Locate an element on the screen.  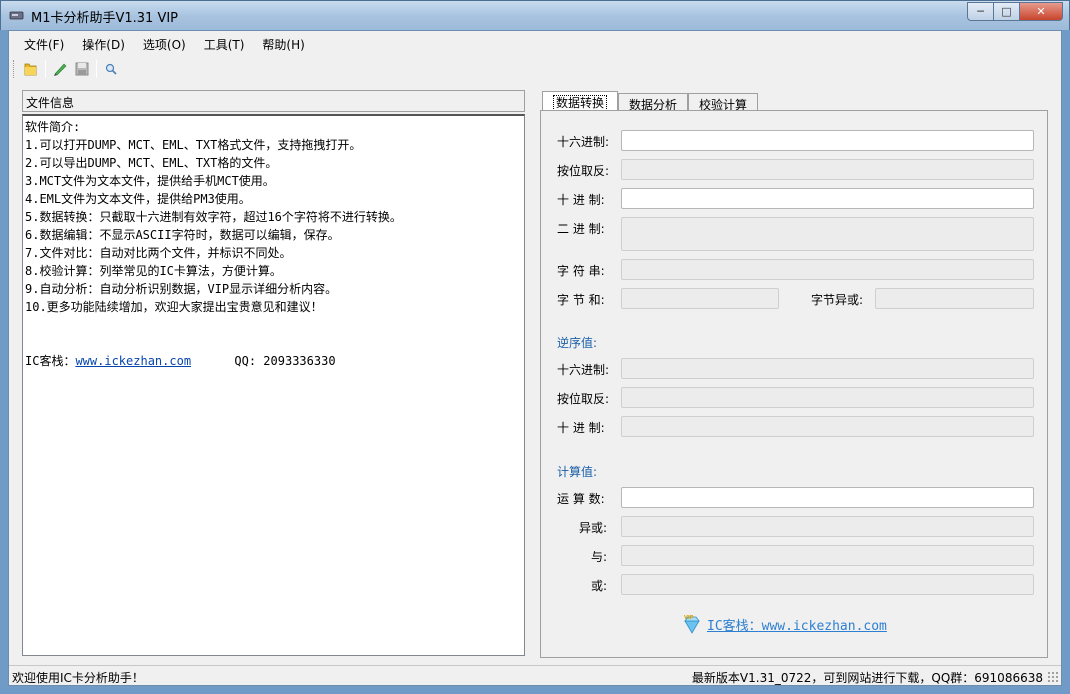
info-line: 9.自动分析：自动分析识别数据，VIP显示详细分析内容。 is located at coordinates (181, 289).